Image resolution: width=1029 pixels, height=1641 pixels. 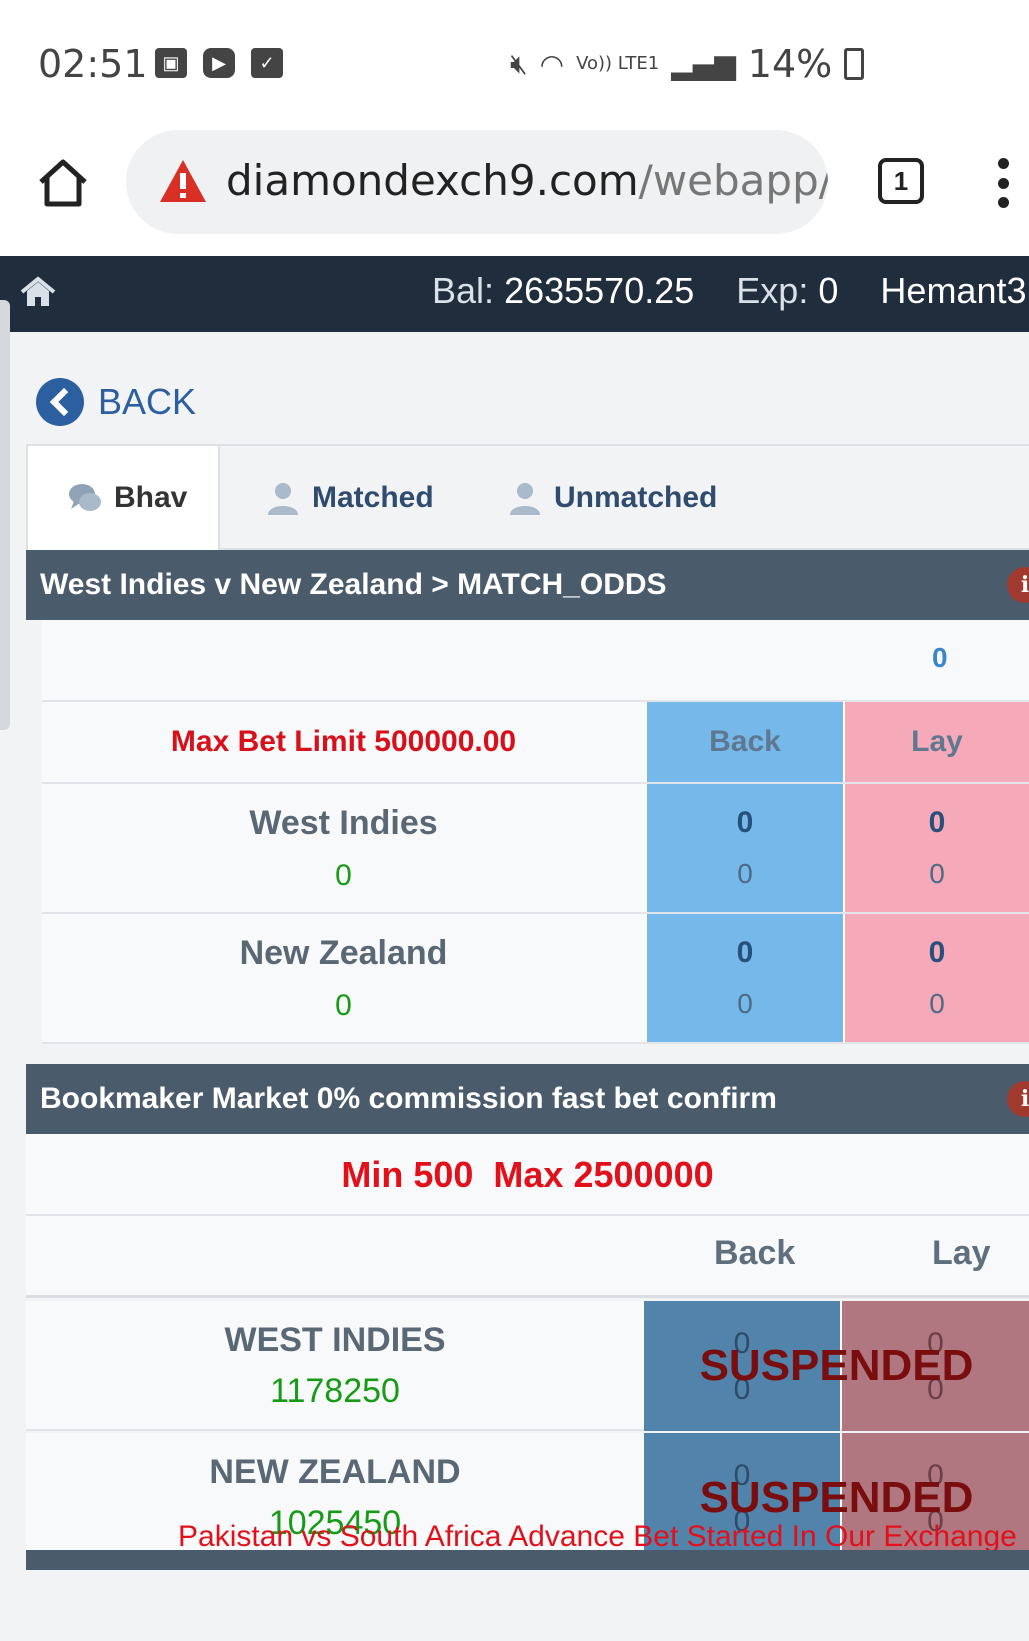 I want to click on status-right: 🔇︎ ◠ Vo)) LTE1 ▂▄▆ 14%, so click(x=687, y=64).